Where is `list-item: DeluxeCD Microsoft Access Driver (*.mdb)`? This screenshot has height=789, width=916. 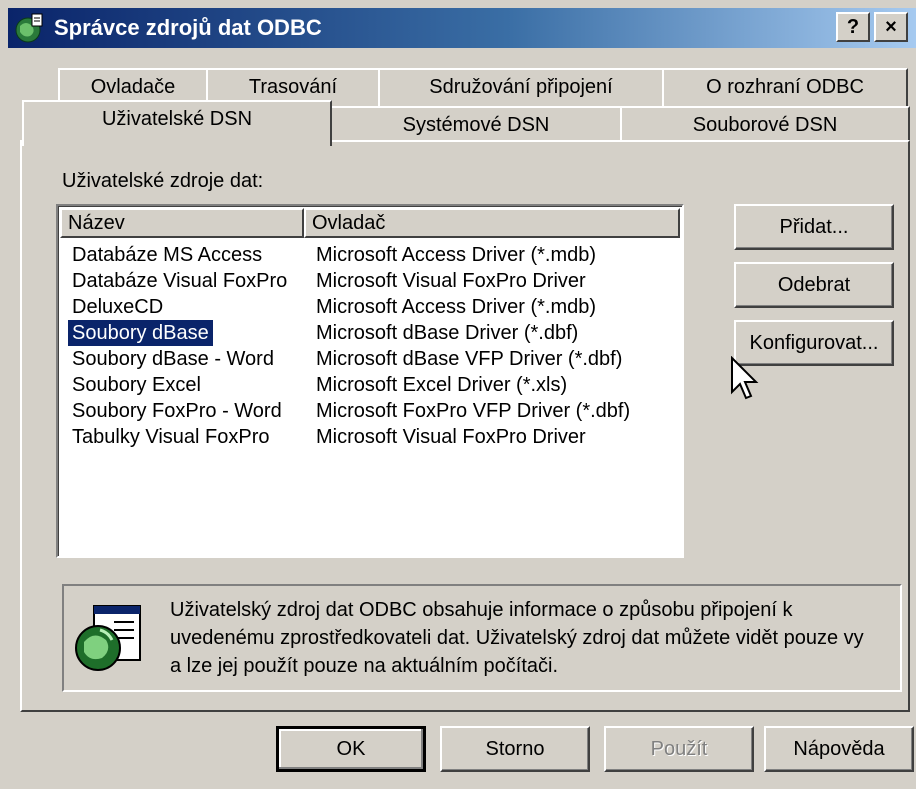 list-item: DeluxeCD Microsoft Access Driver (*.mdb) is located at coordinates (370, 307).